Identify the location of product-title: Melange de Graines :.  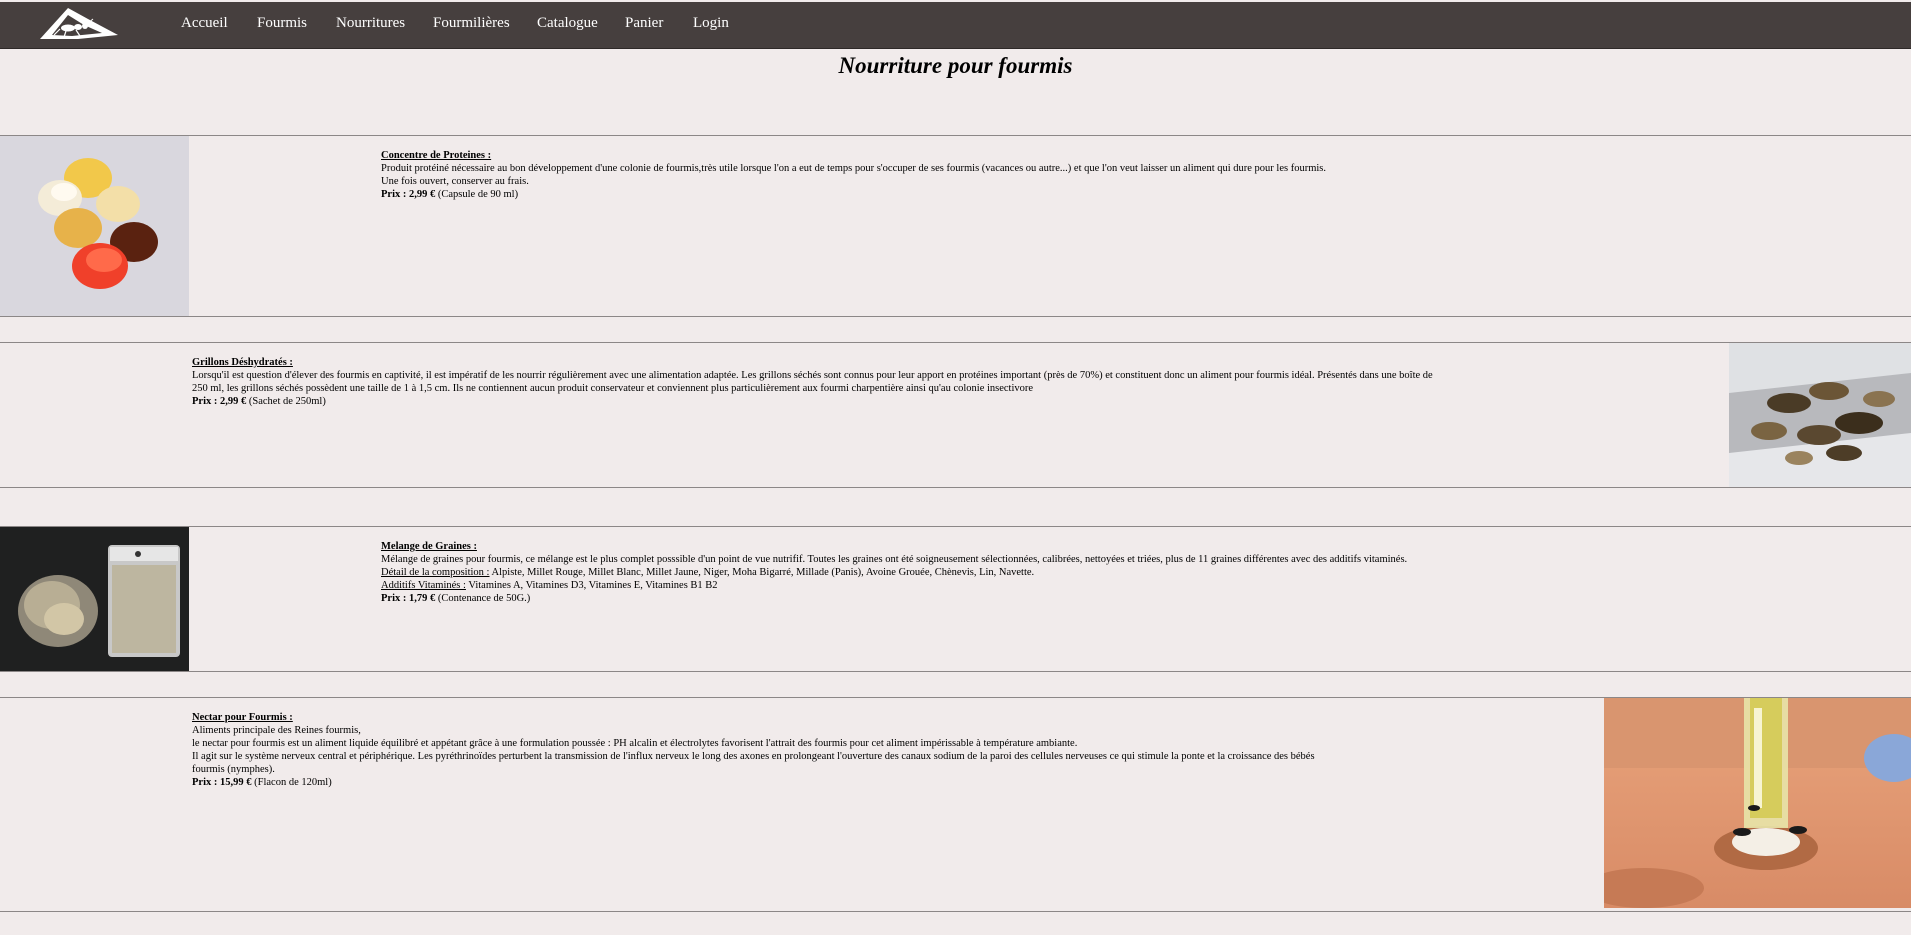
(429, 546).